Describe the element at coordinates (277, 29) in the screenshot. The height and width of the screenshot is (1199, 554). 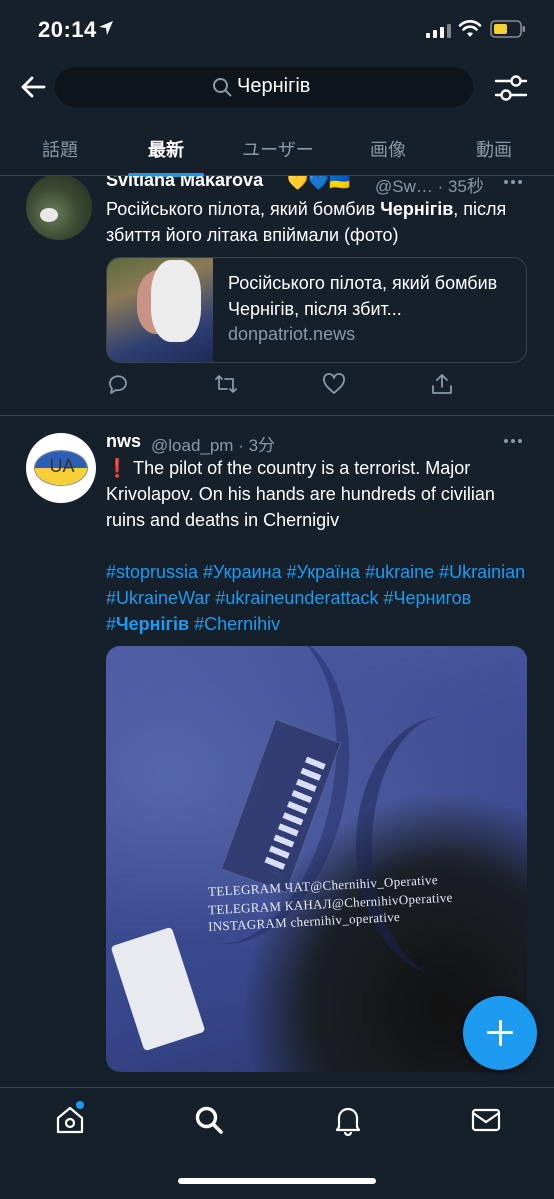
I see `status-bar: 20:14` at that location.